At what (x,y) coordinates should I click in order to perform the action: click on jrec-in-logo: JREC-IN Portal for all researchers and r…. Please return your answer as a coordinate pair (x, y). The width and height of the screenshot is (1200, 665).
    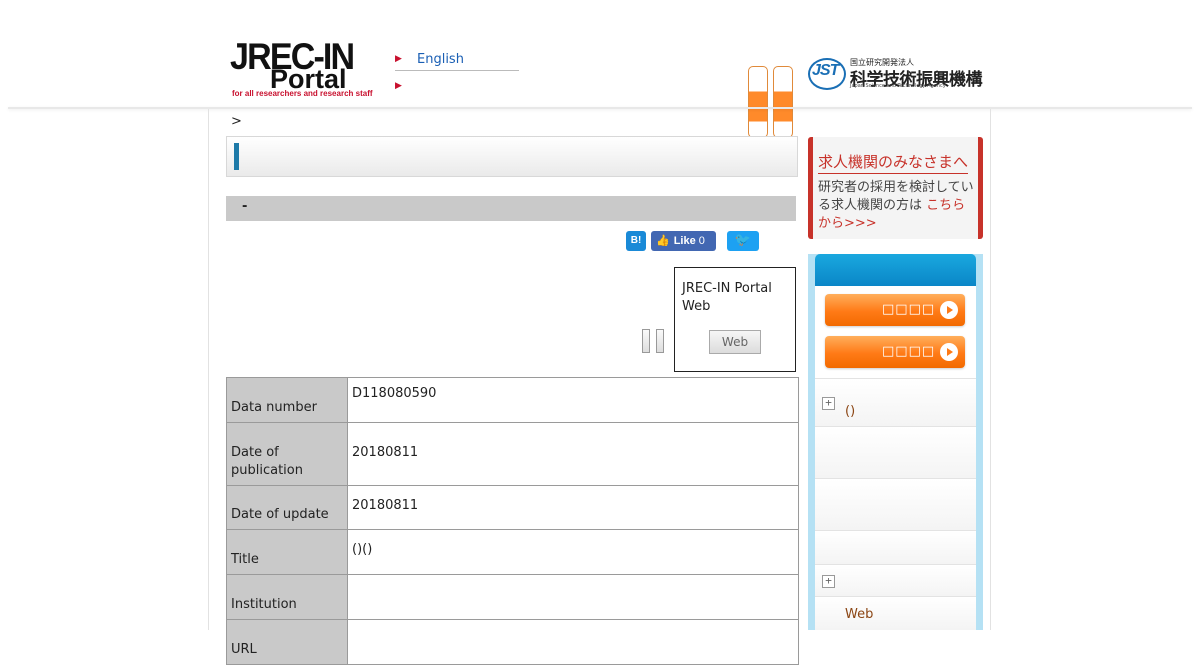
    Looking at the image, I should click on (305, 69).